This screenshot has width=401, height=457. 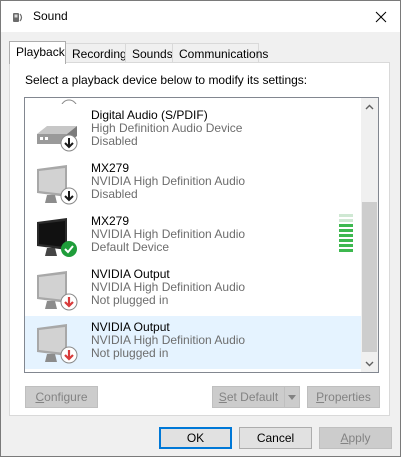 I want to click on close-icon, so click(x=381, y=17).